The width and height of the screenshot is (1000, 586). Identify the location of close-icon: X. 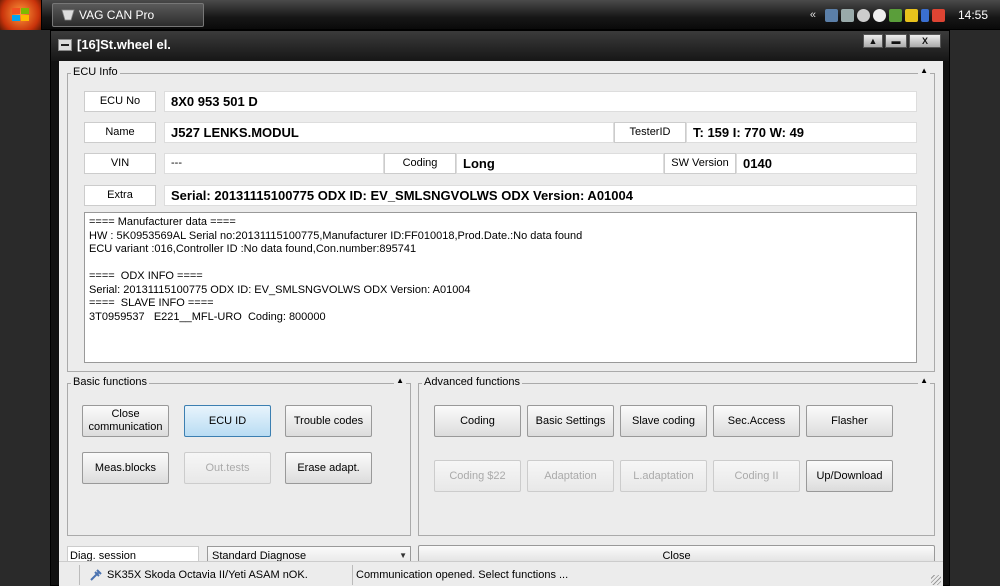
(925, 41).